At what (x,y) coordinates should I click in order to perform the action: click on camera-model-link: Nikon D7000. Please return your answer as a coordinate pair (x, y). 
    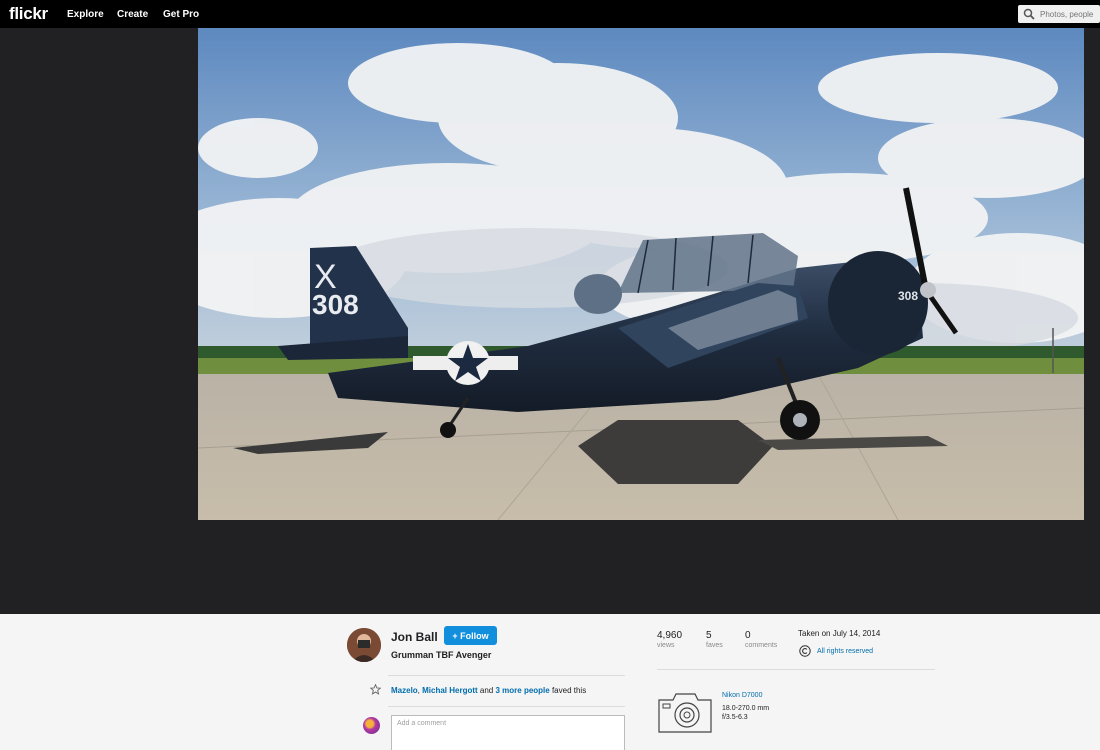
    Looking at the image, I should click on (742, 695).